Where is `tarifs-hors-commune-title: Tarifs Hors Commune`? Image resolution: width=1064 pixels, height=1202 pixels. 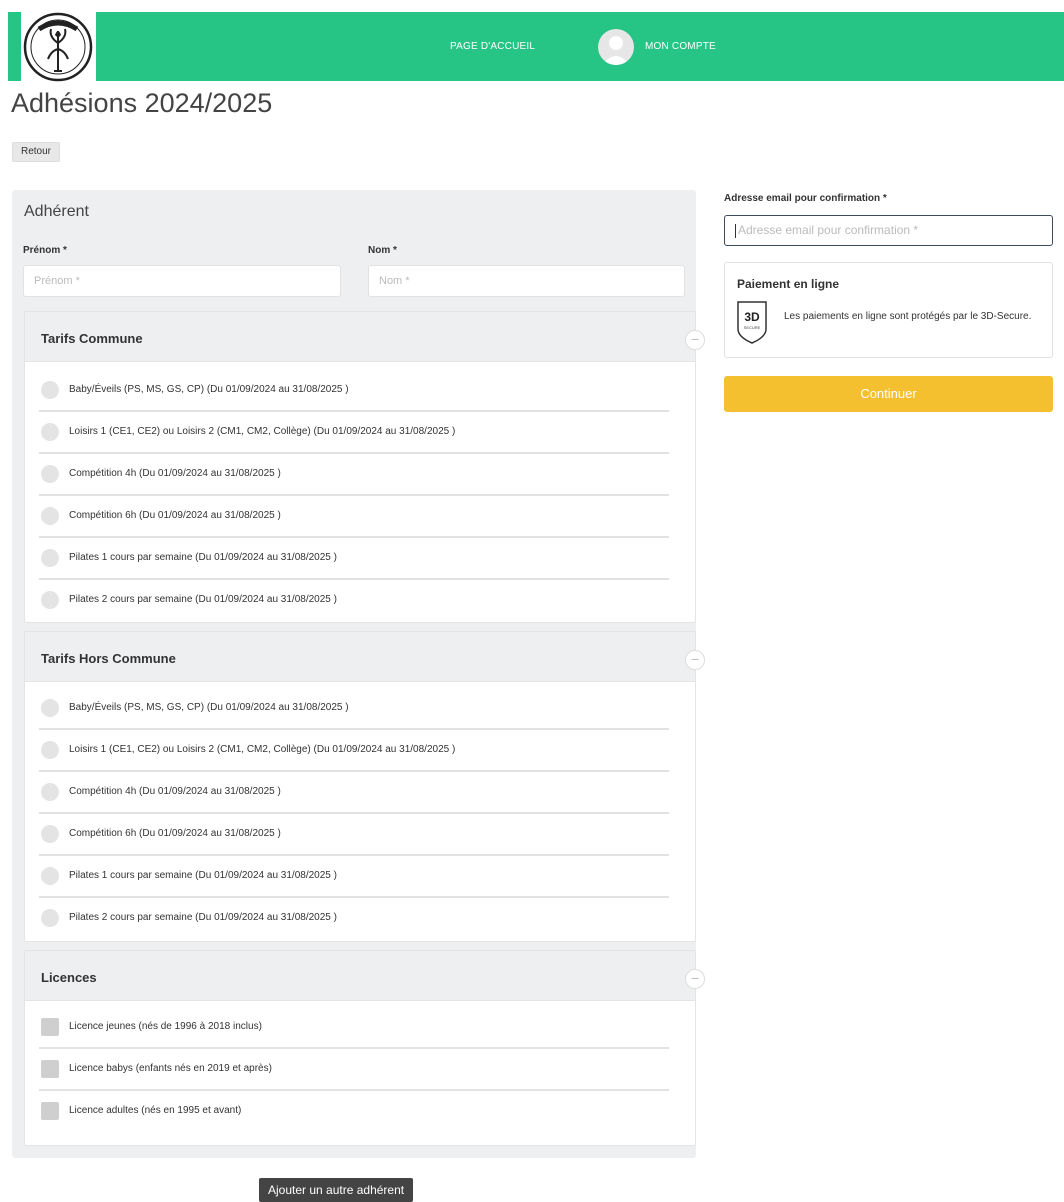
tarifs-hors-commune-title: Tarifs Hors Commune is located at coordinates (108, 658).